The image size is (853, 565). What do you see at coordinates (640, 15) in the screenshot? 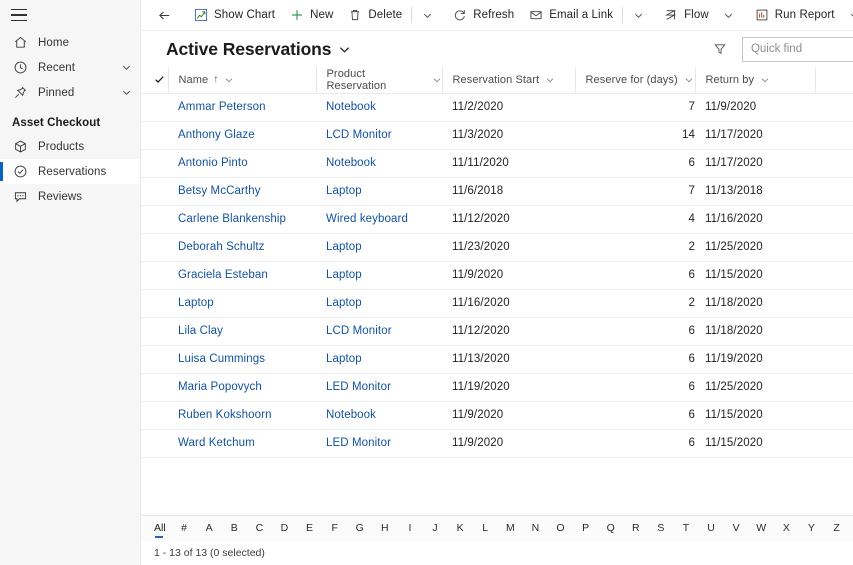
I see `email-dropdown` at bounding box center [640, 15].